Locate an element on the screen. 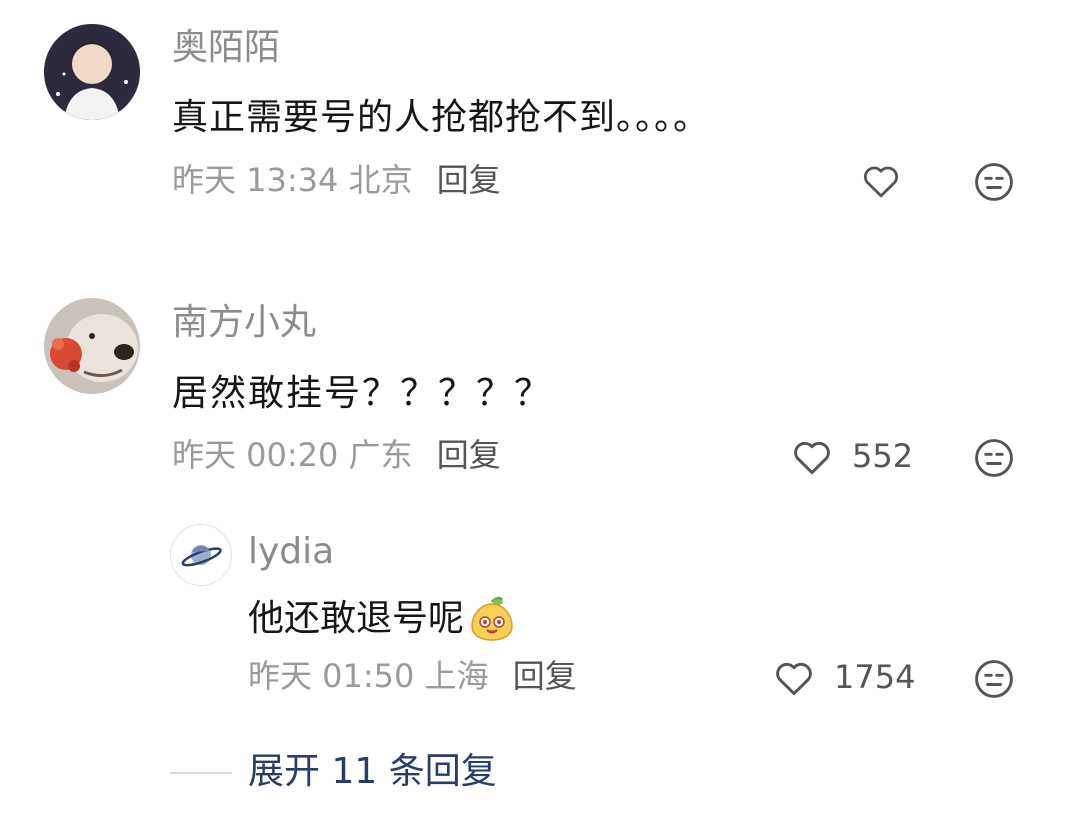 The image size is (1079, 836). like-count: 552 is located at coordinates (883, 456).